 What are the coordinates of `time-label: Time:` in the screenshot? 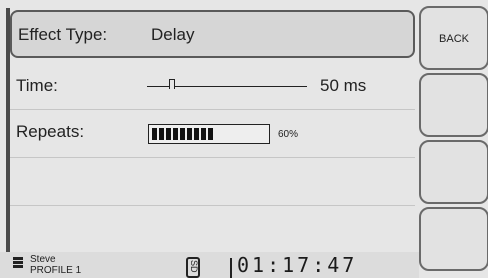 It's located at (37, 85).